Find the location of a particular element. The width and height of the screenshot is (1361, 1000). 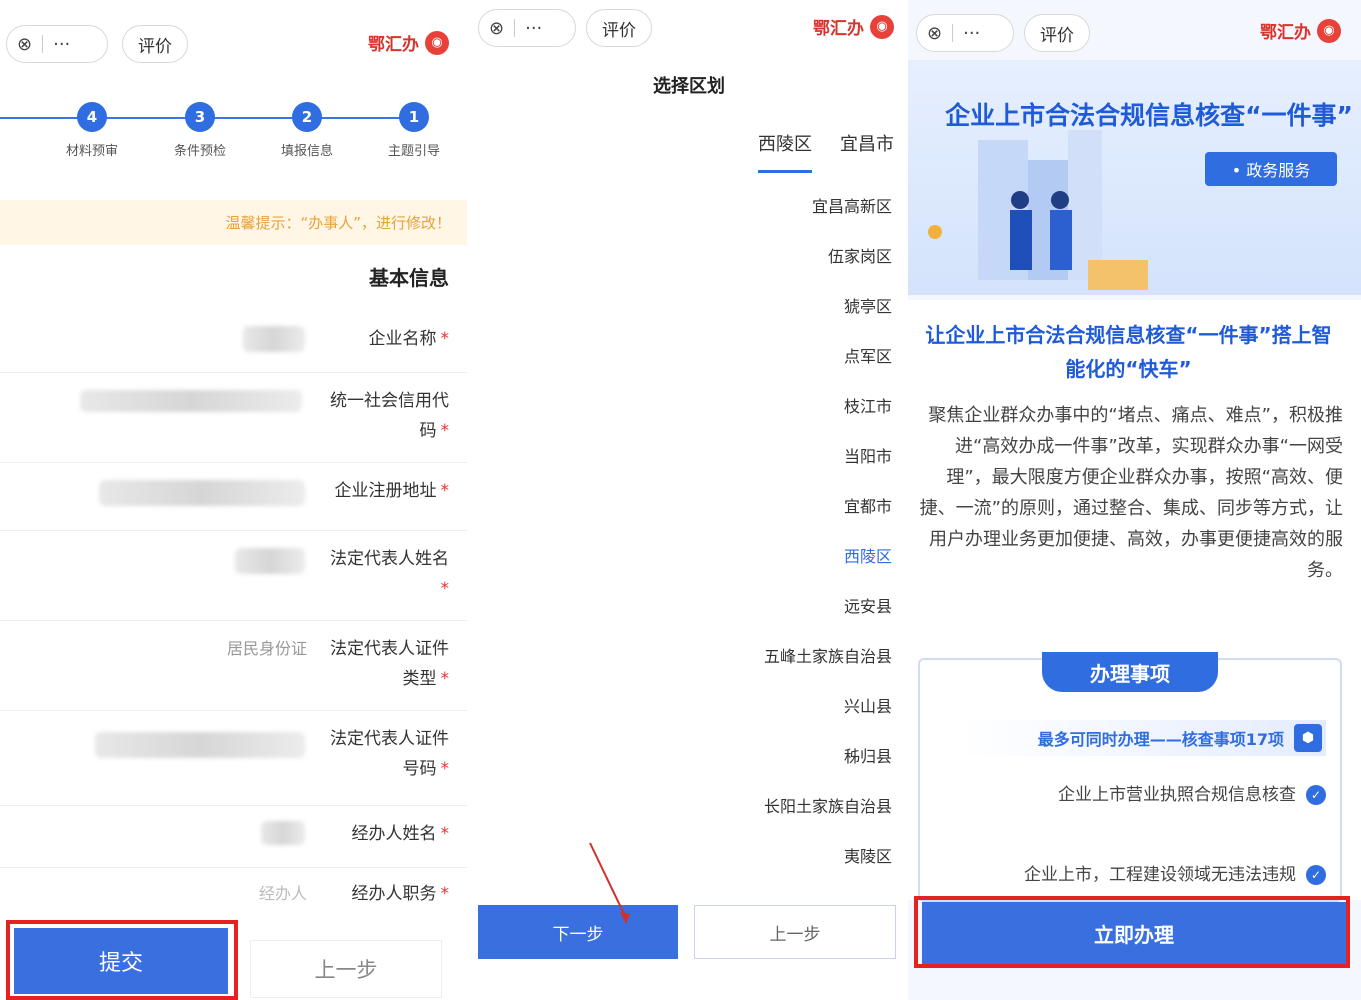

region-option: 长阳土家族自治县 is located at coordinates (828, 815).